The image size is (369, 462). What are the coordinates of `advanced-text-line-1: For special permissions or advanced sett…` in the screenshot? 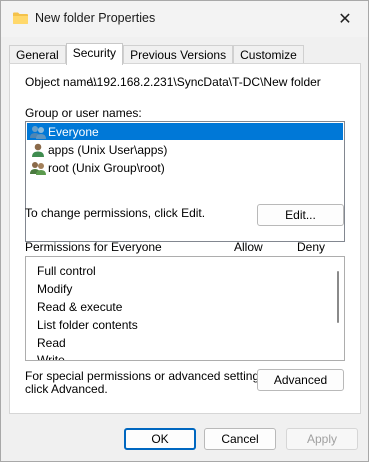 It's located at (147, 376).